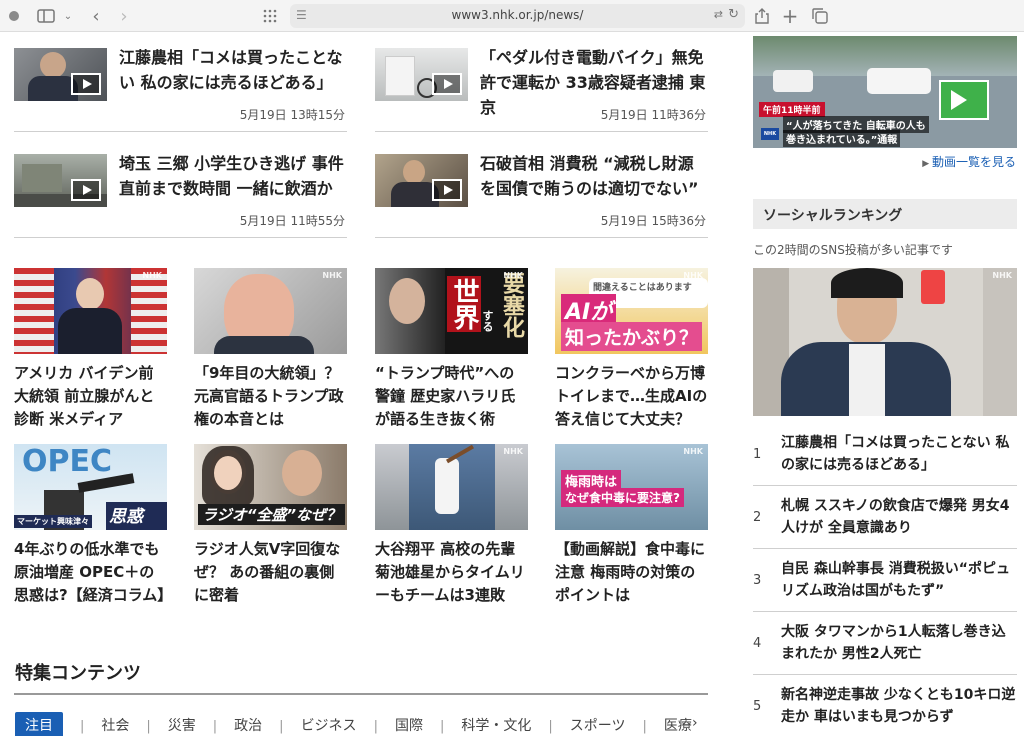  I want to click on video-list-link: ▶ 動画一覧を見る, so click(969, 161).